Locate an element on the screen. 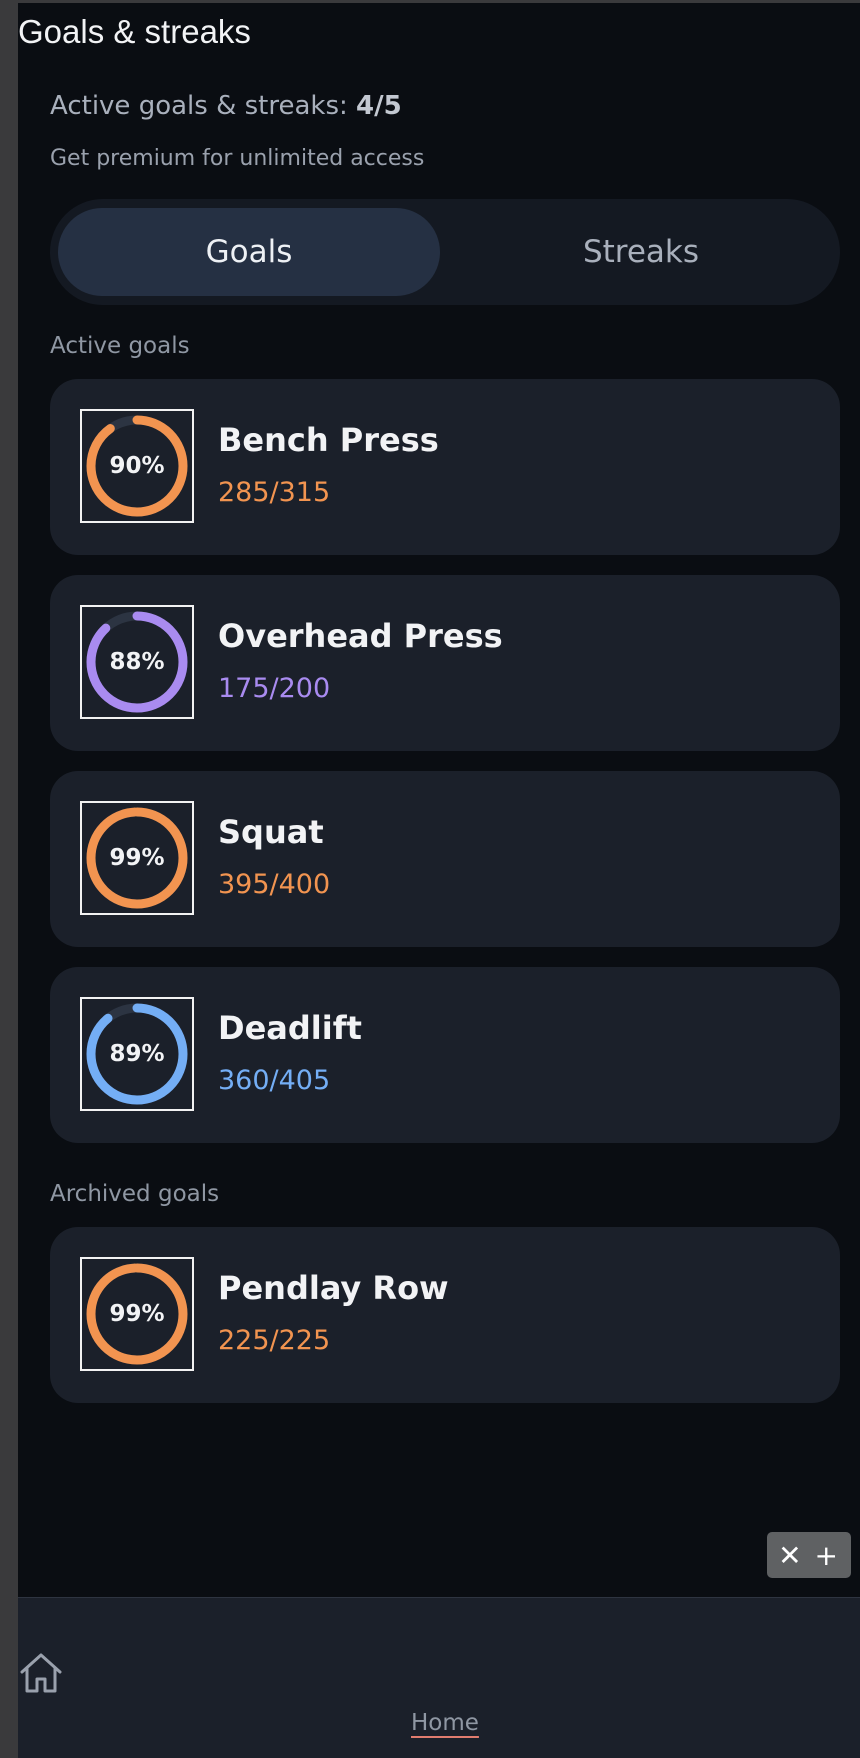 Image resolution: width=860 pixels, height=1758 pixels. goal-card: 89% Deadlift 360/405 is located at coordinates (445, 1055).